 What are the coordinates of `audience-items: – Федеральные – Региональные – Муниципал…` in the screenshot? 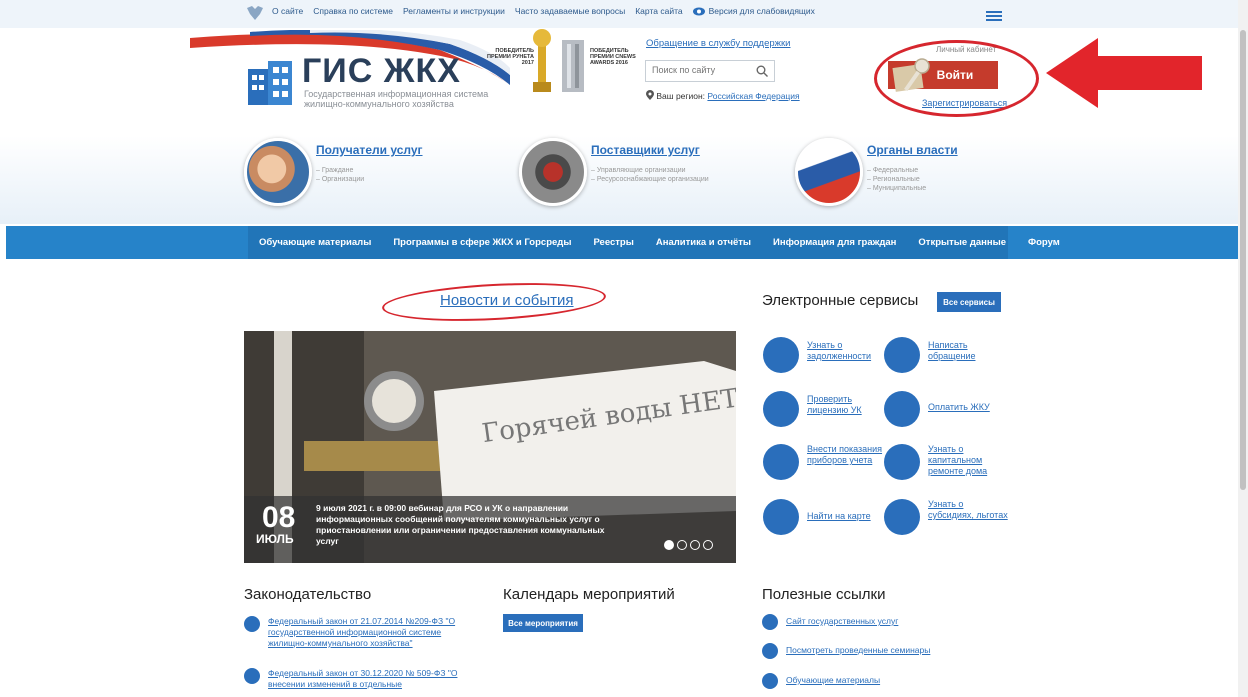 It's located at (896, 179).